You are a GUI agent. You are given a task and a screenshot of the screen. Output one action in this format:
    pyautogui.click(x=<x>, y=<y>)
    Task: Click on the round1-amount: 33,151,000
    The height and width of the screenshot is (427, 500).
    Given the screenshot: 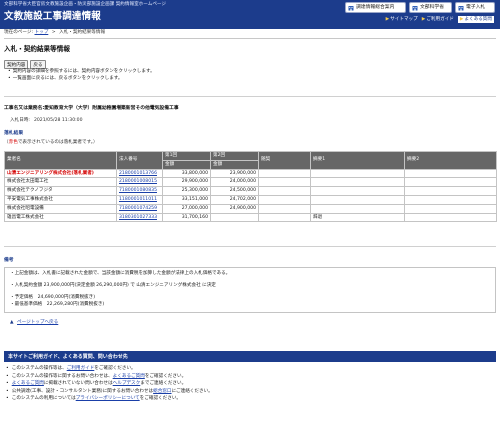 What is the action you would take?
    pyautogui.click(x=186, y=199)
    